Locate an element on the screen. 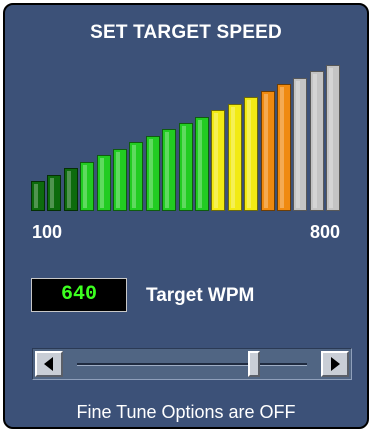  arrow-left-icon is located at coordinates (48, 364).